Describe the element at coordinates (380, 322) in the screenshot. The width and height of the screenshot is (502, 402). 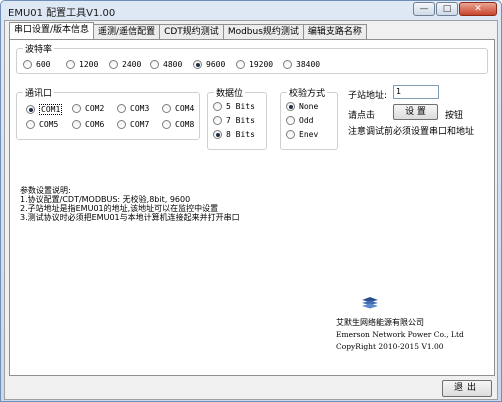
I see `company-name-cn: 艾默生网络能源有限公司` at that location.